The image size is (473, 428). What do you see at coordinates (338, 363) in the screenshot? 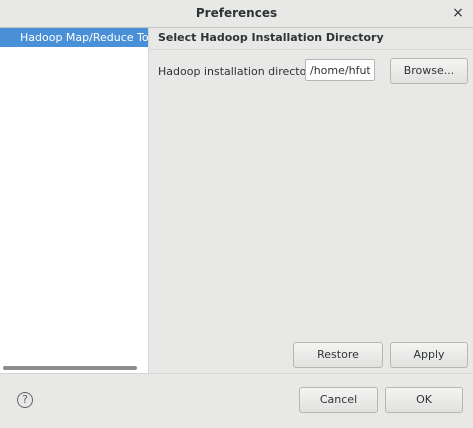
I see `restore-defaults-button: Restore Defaults` at bounding box center [338, 363].